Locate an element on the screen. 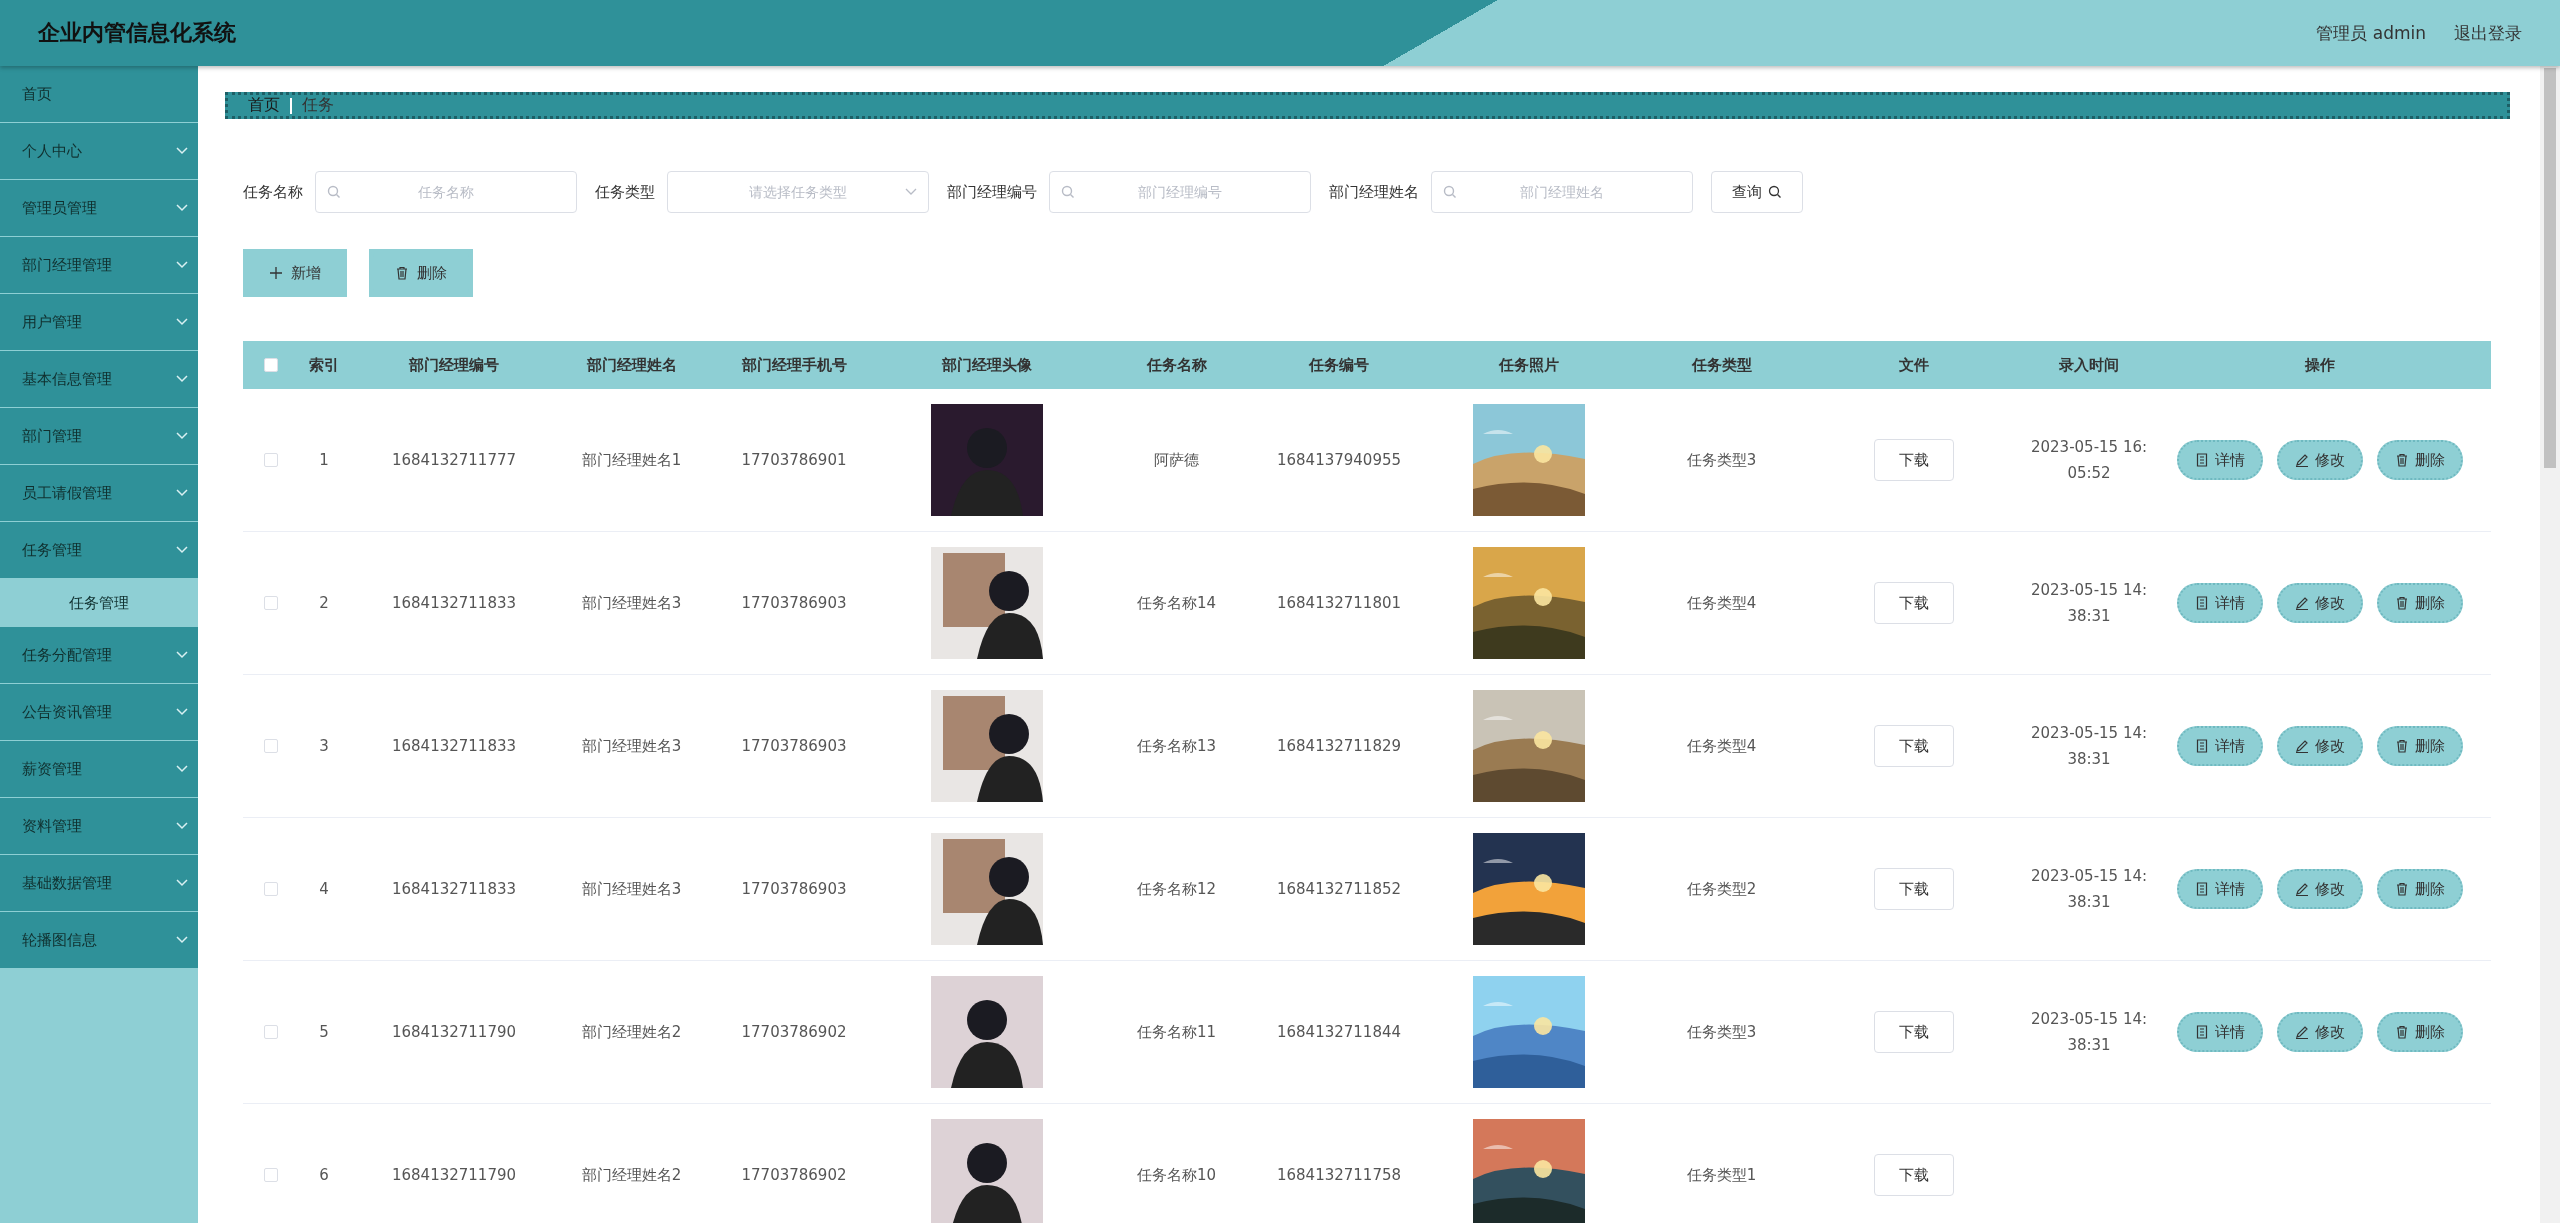 The width and height of the screenshot is (2560, 1223). table-cell: 1684137940955 is located at coordinates (1339, 460).